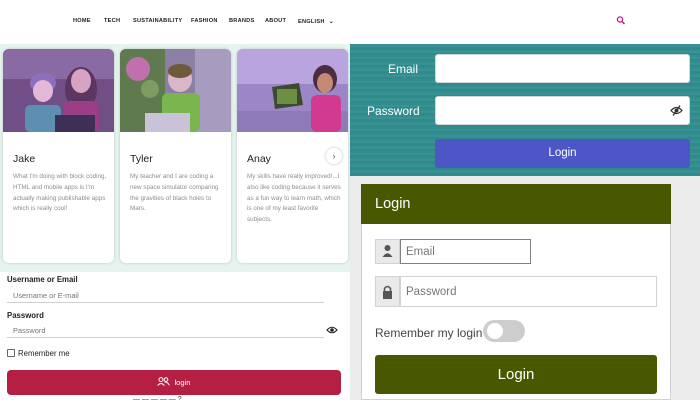 Image resolution: width=700 pixels, height=400 pixels. Describe the element at coordinates (429, 333) in the screenshot. I see `remember-login-label: Remember my login` at that location.